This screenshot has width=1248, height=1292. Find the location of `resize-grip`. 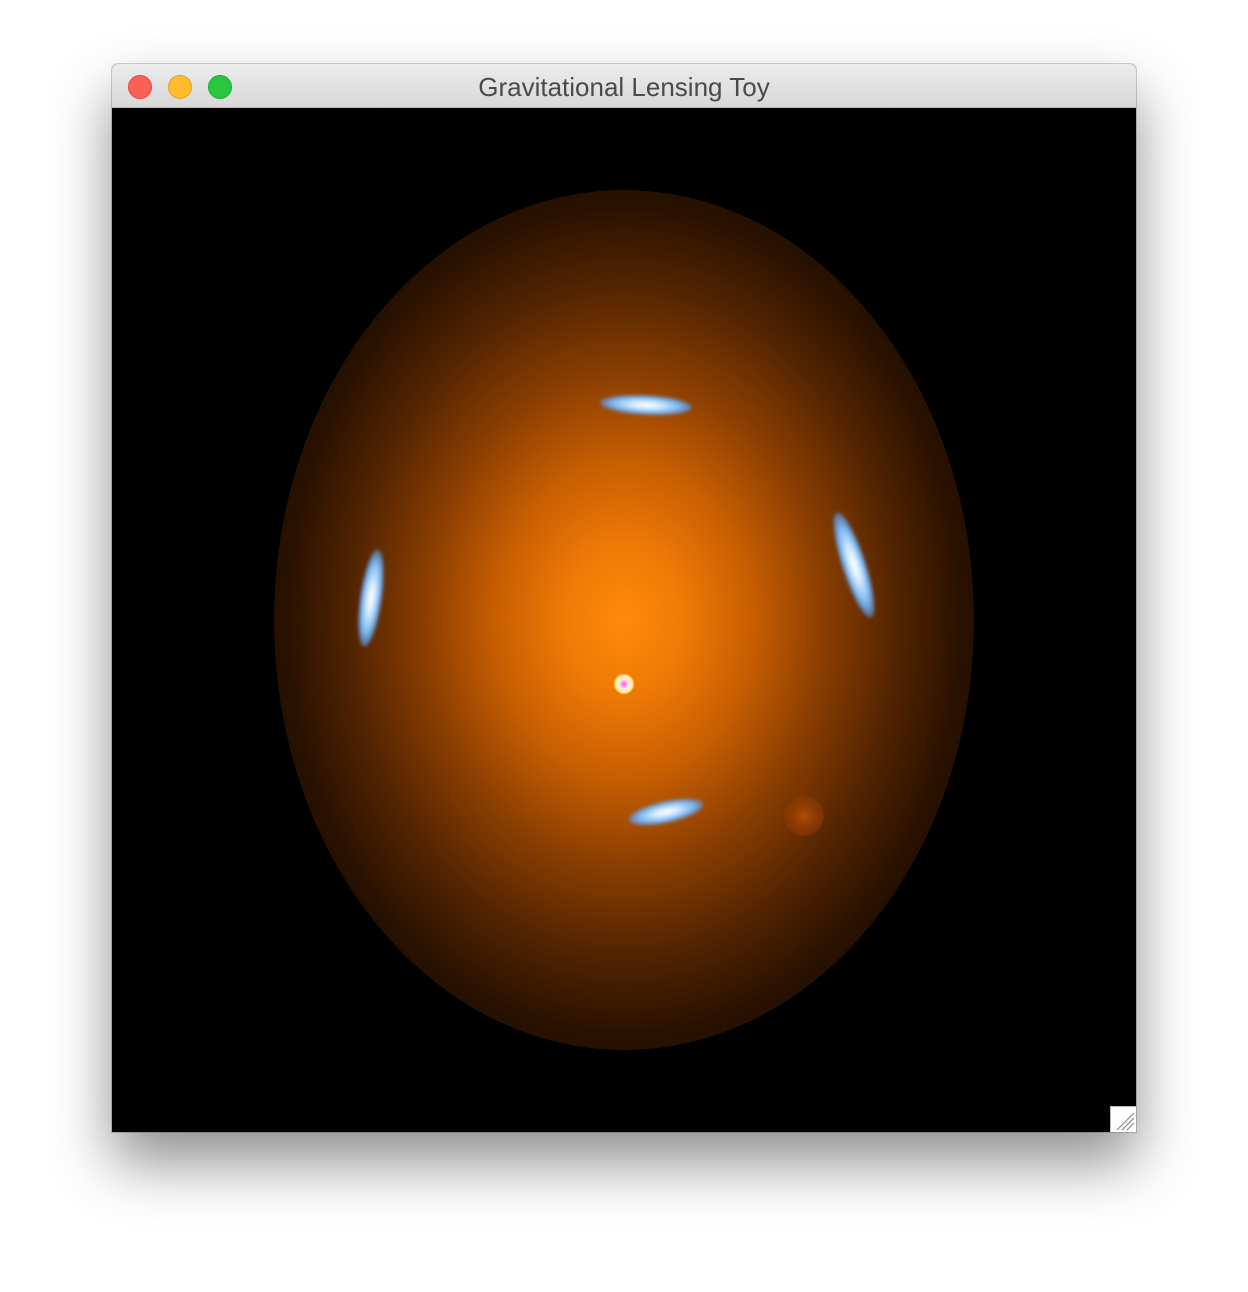

resize-grip is located at coordinates (1123, 1119).